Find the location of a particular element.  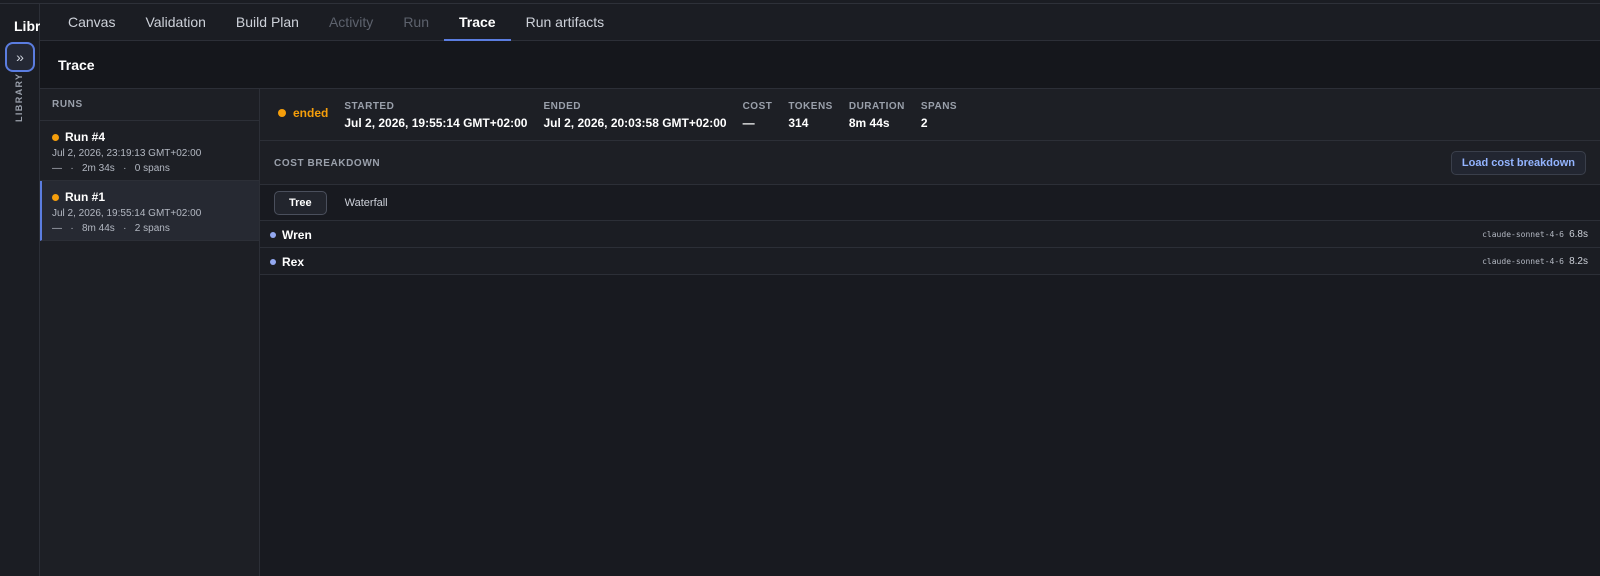

run-name: Run #1 is located at coordinates (149, 197).